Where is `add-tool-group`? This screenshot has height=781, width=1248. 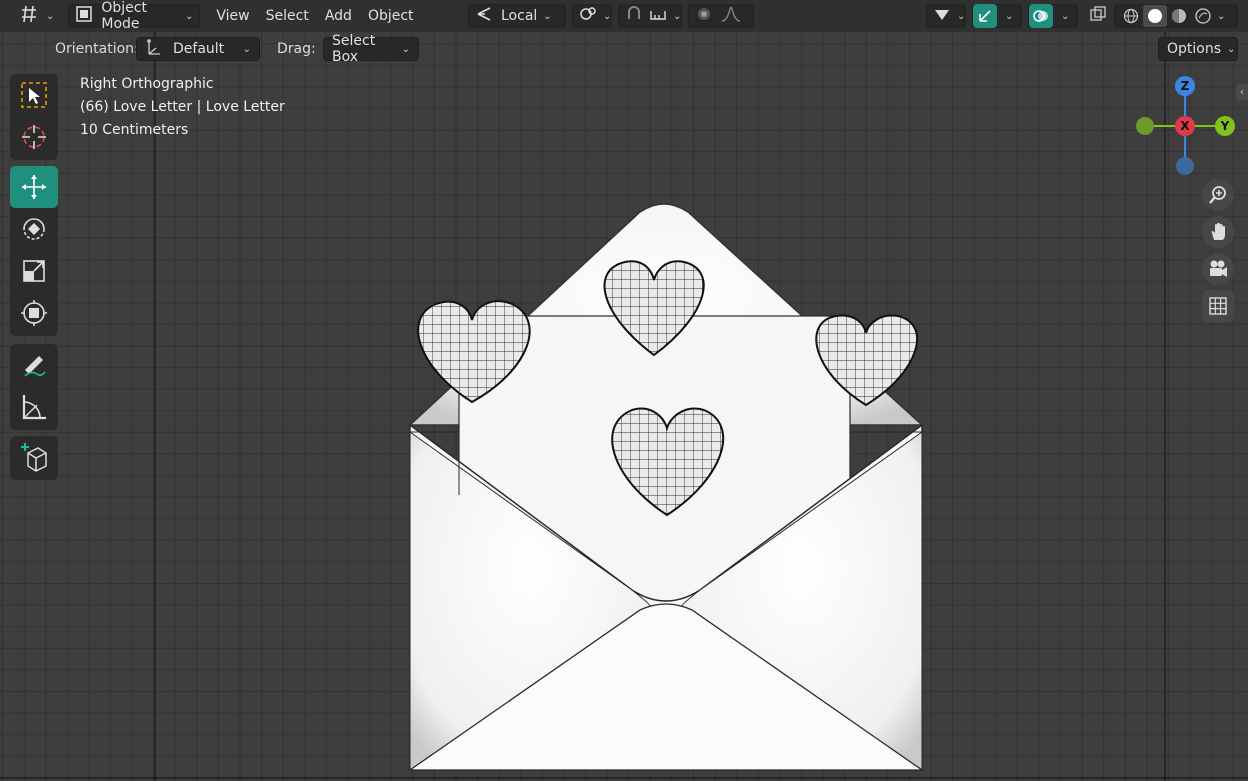
add-tool-group is located at coordinates (34, 458).